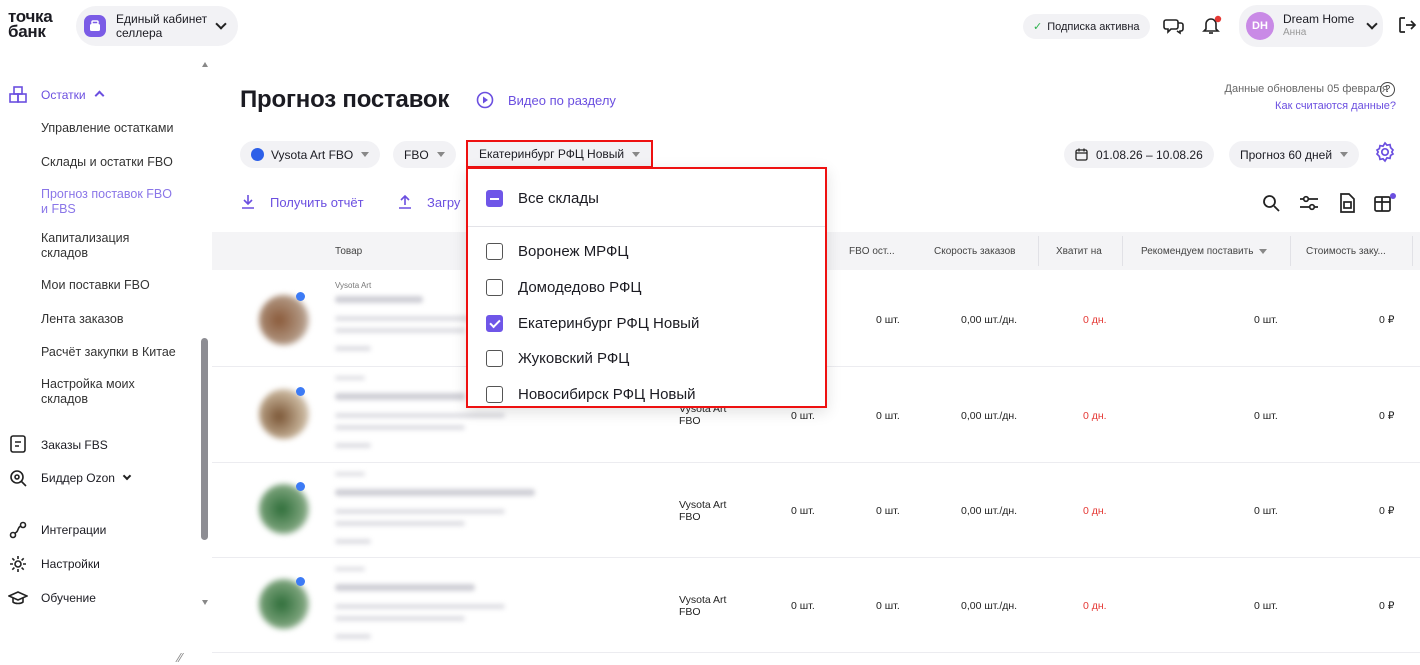  Describe the element at coordinates (435, 492) in the screenshot. I see `product-name-blurred` at that location.